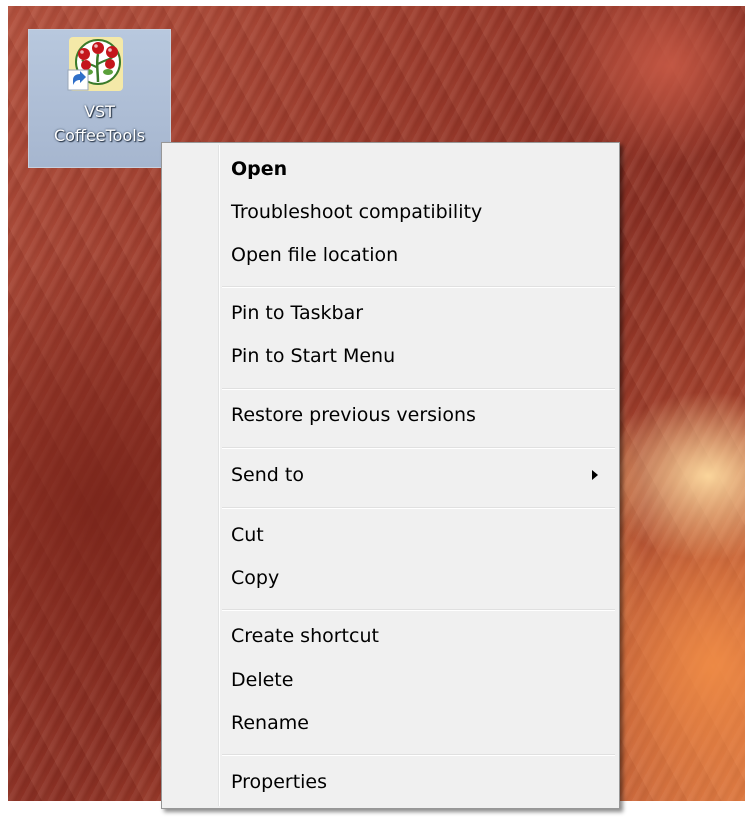  I want to click on menu-item-open-file-location: Open file location, so click(390, 255).